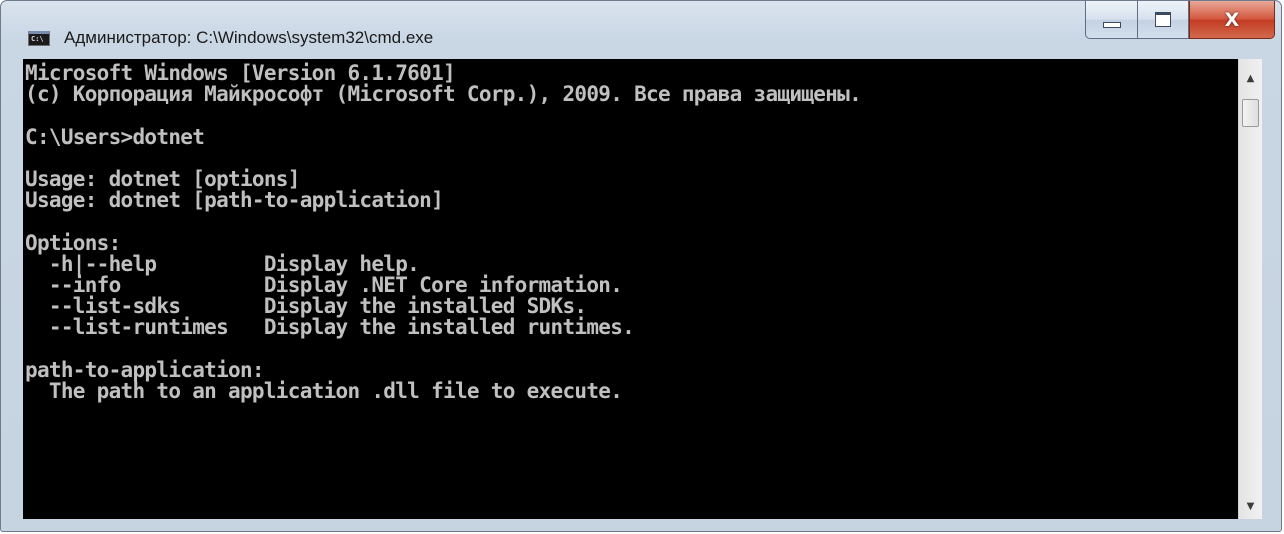 Image resolution: width=1284 pixels, height=534 pixels. I want to click on maximize-button, so click(1163, 20).